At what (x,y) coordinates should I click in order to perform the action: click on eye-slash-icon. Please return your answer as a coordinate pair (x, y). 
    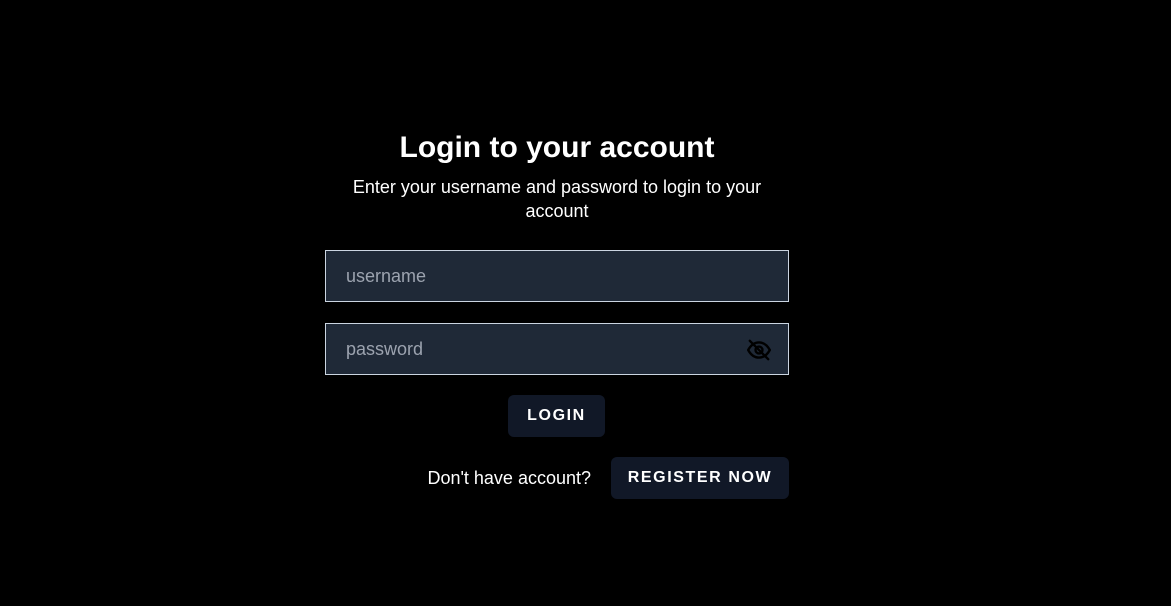
    Looking at the image, I should click on (759, 350).